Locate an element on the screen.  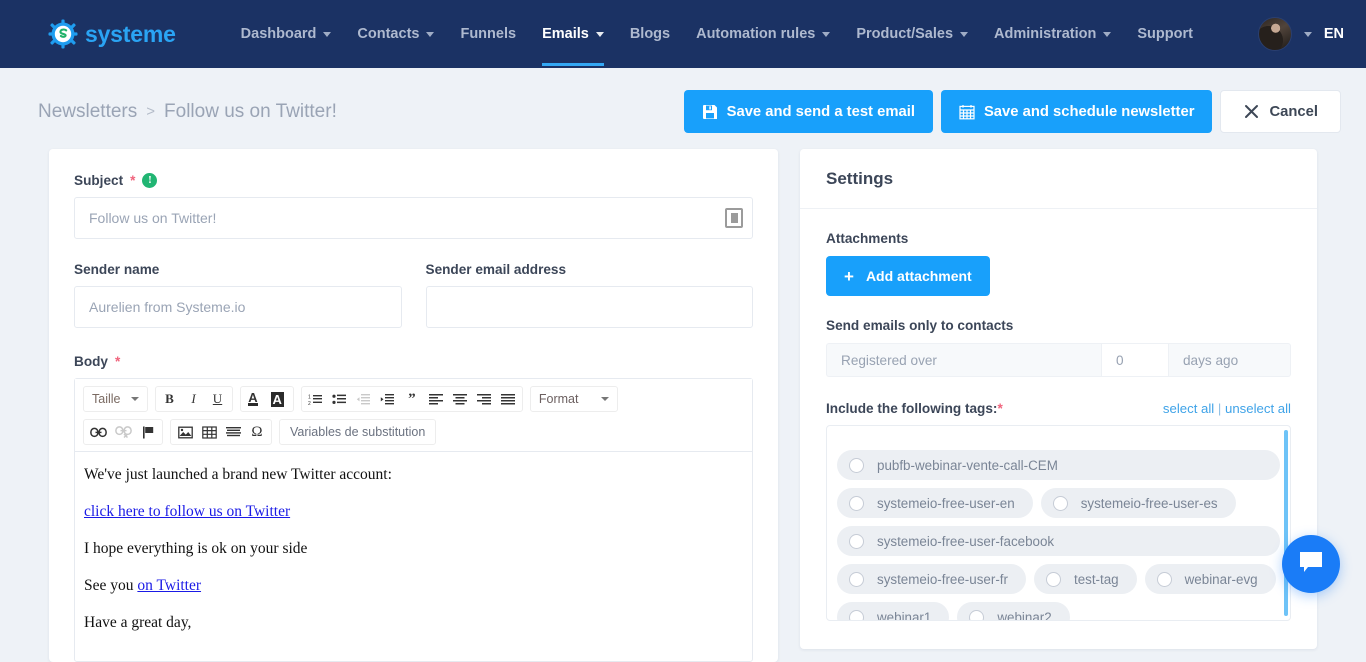
font-size-select: Taille is located at coordinates (115, 399).